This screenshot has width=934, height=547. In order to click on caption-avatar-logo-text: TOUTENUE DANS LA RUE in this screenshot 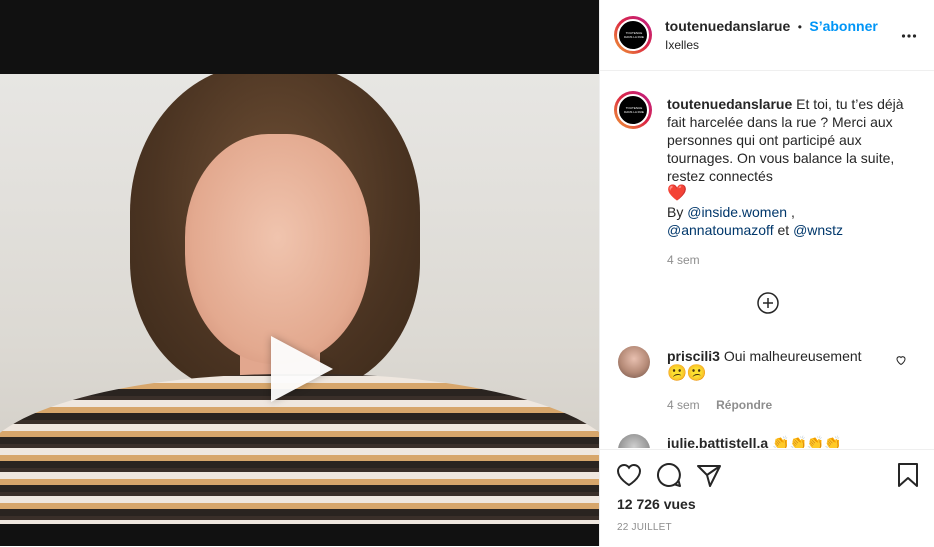, I will do `click(634, 110)`.